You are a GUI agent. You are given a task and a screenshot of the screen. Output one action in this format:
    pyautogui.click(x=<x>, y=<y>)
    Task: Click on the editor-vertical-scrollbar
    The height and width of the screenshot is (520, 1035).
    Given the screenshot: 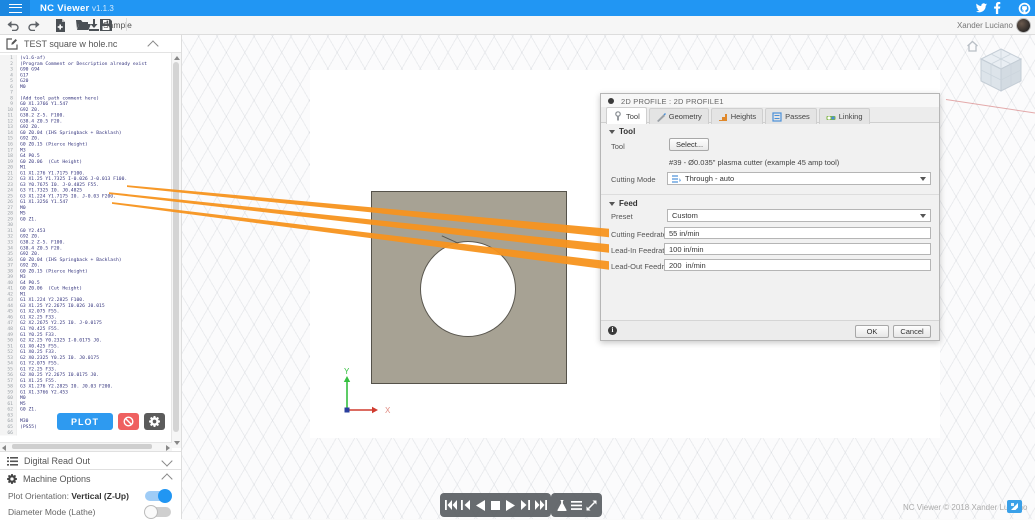 What is the action you would take?
    pyautogui.click(x=176, y=250)
    